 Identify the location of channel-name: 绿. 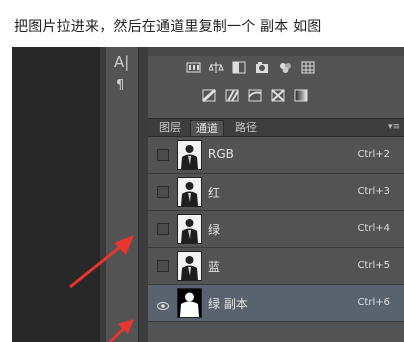
(214, 230).